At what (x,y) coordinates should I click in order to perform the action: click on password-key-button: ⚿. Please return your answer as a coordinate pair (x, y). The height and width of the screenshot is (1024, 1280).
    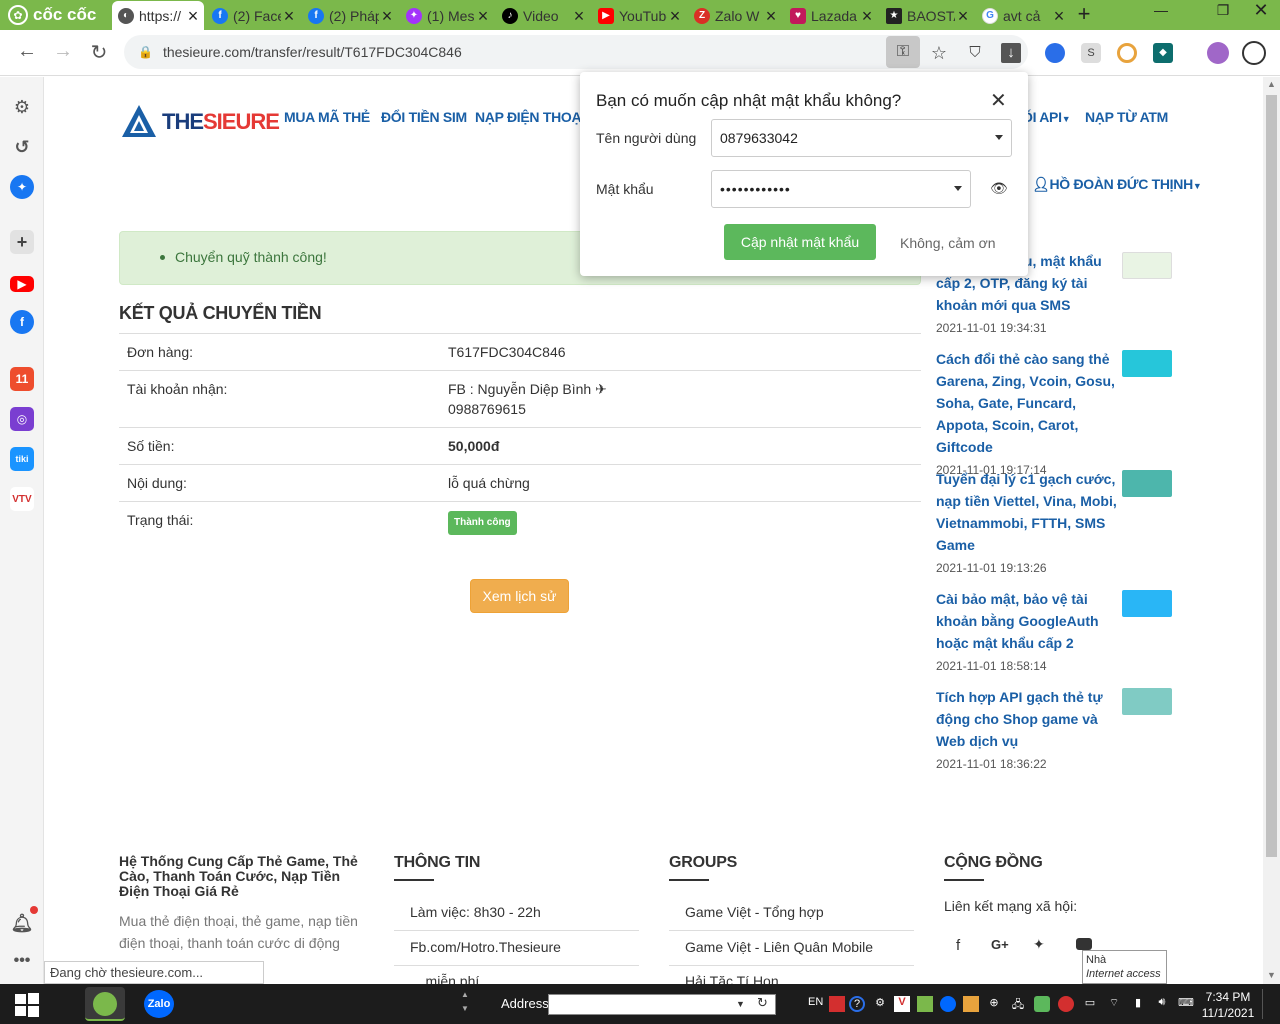
    Looking at the image, I should click on (903, 52).